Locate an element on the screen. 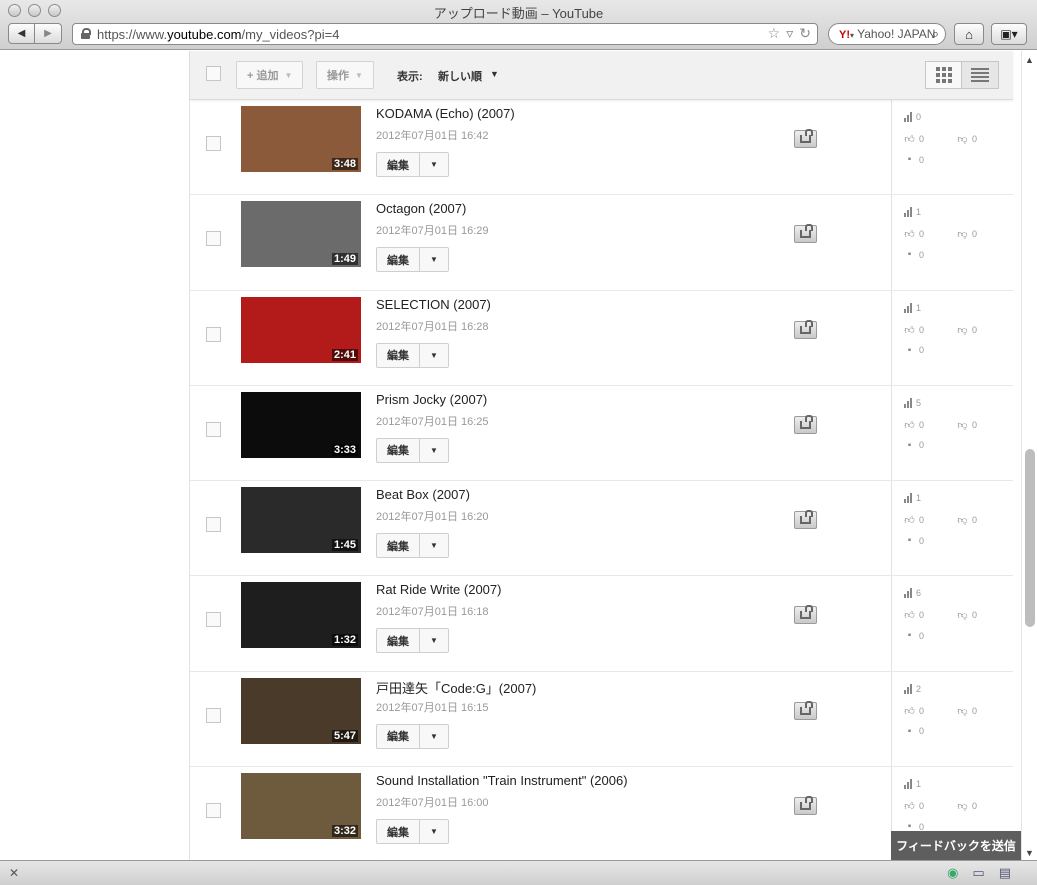 The width and height of the screenshot is (1037, 885). video-thumbnail: 2:41 is located at coordinates (301, 329).